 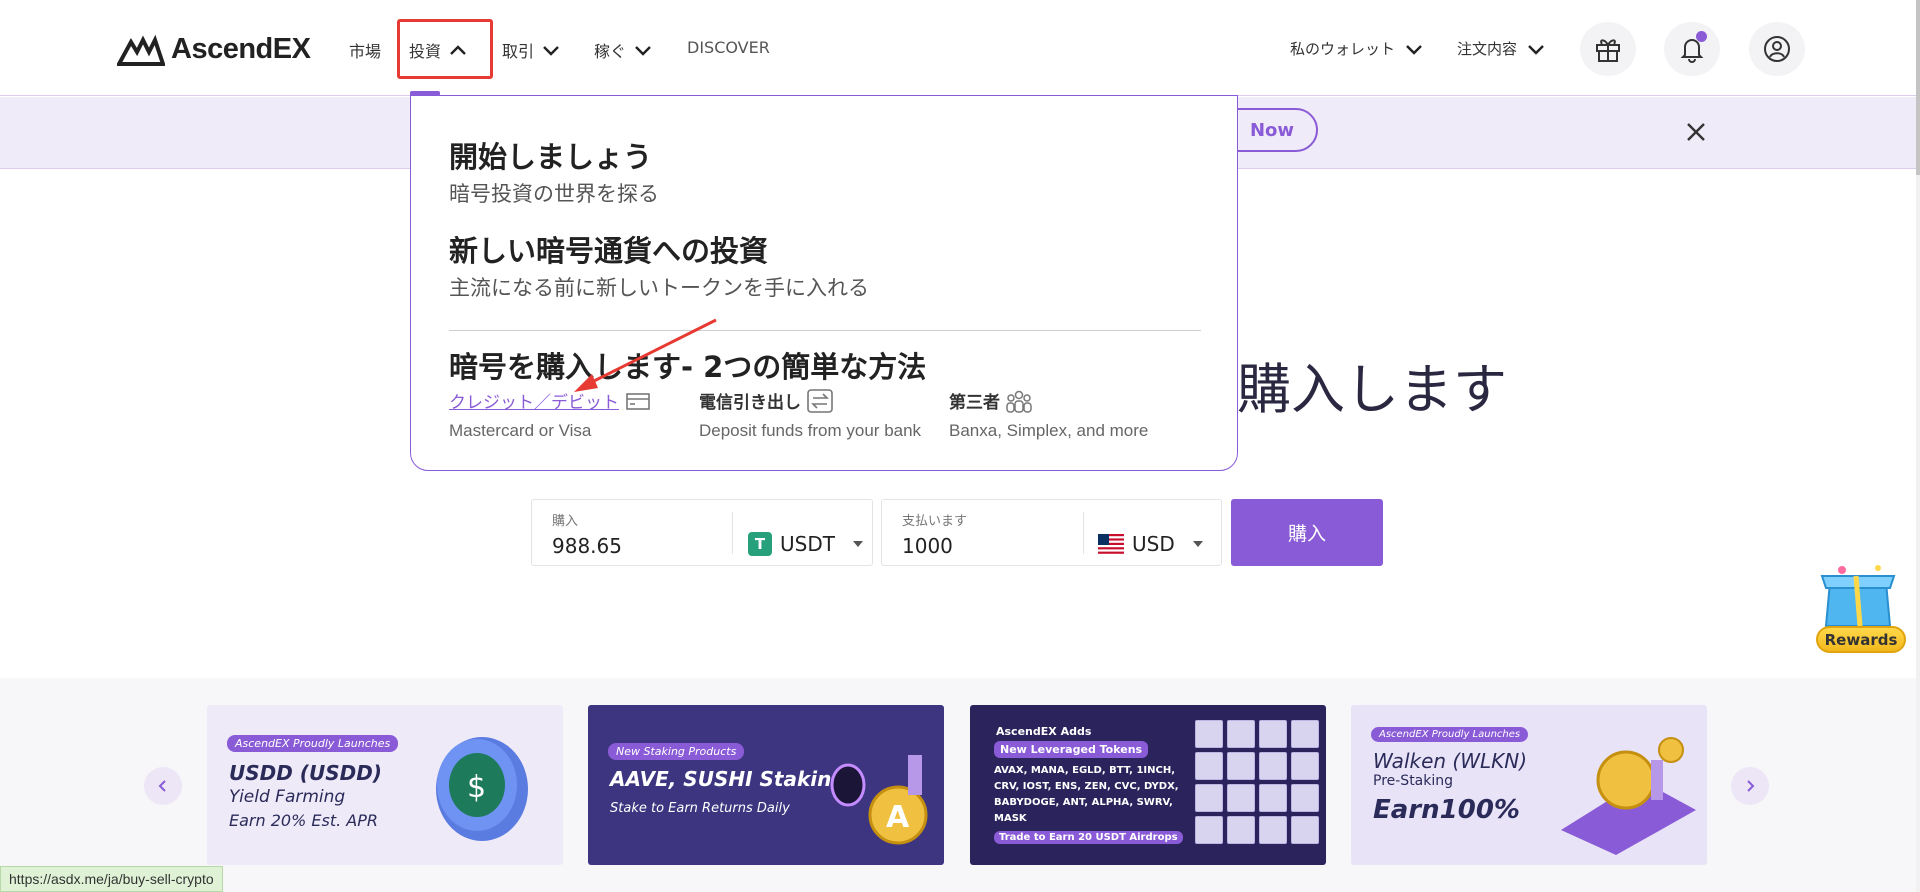 I want to click on scrollbar-thumb, so click(x=1918, y=87).